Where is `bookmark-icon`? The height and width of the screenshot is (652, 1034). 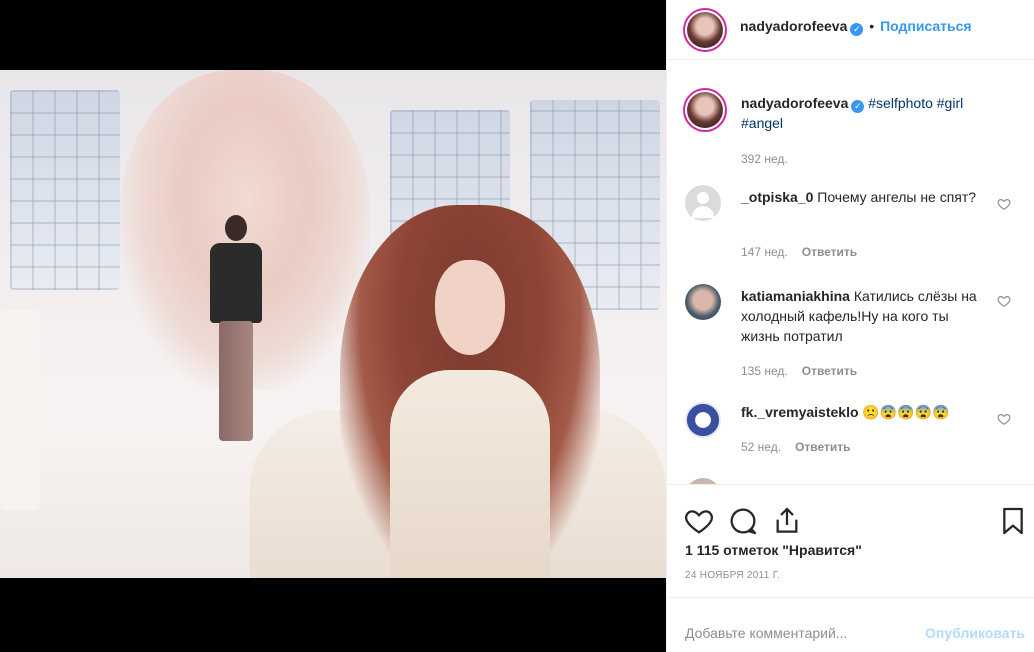
bookmark-icon is located at coordinates (1013, 521).